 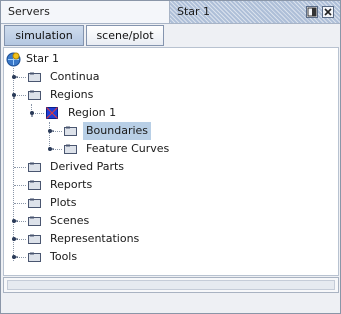 I want to click on view-tabs: simulation scene/plot, so click(x=170, y=36).